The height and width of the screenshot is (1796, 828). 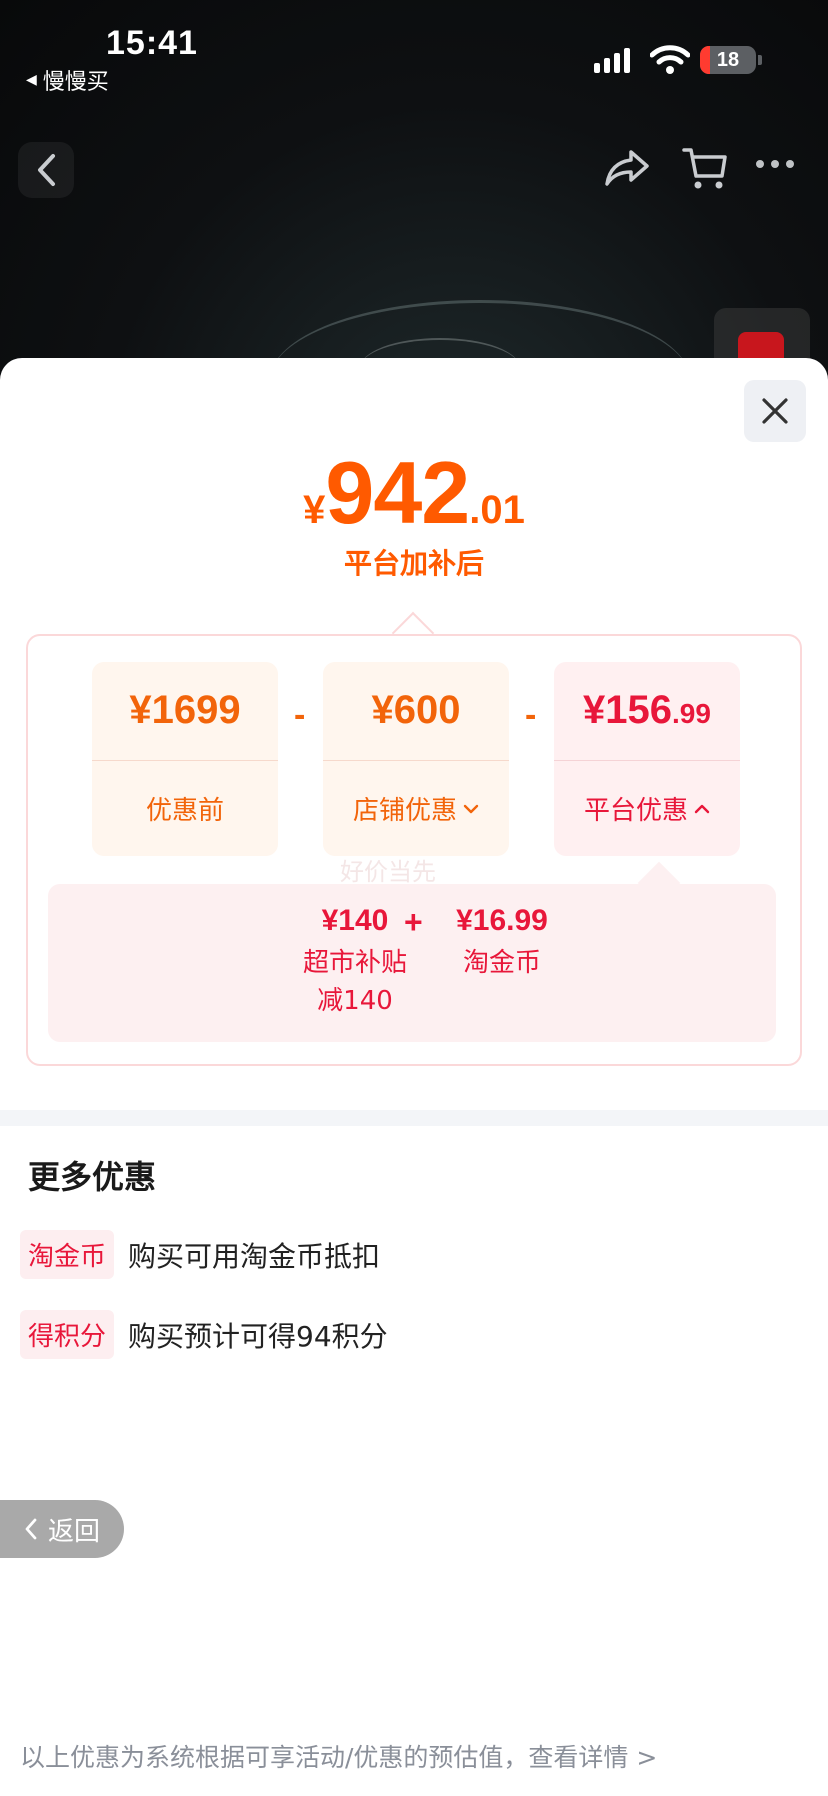 What do you see at coordinates (702, 808) in the screenshot?
I see `chevron-up-icon` at bounding box center [702, 808].